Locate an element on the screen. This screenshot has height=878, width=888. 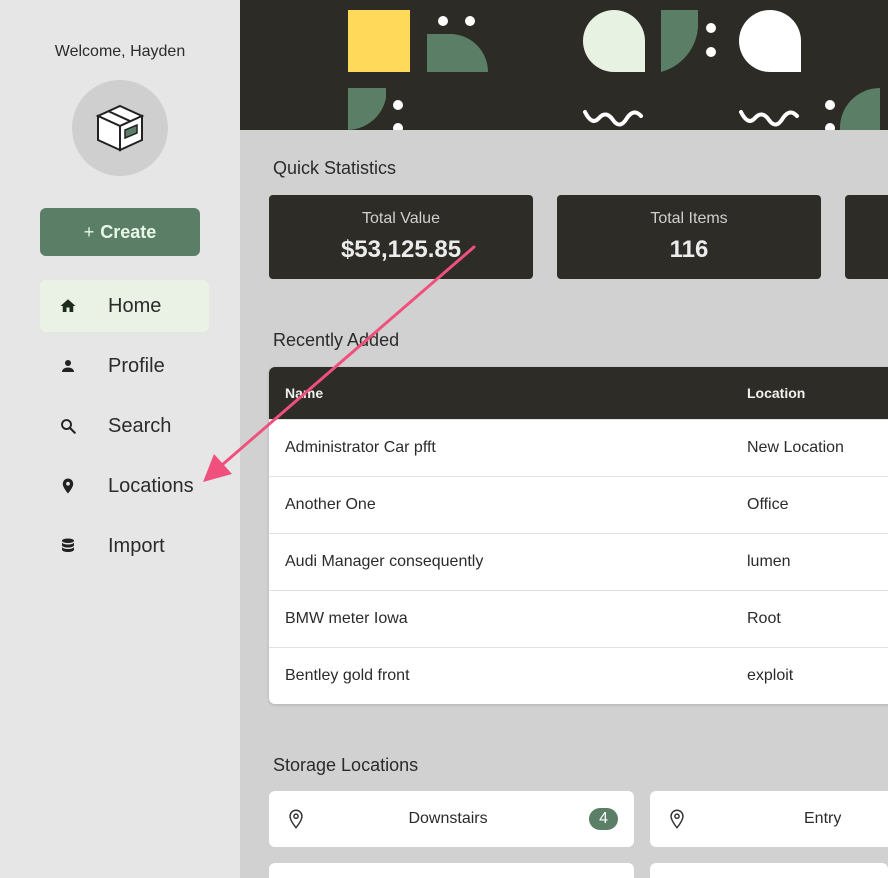
table-row: BMW meter Iowa Root is located at coordinates (578, 618).